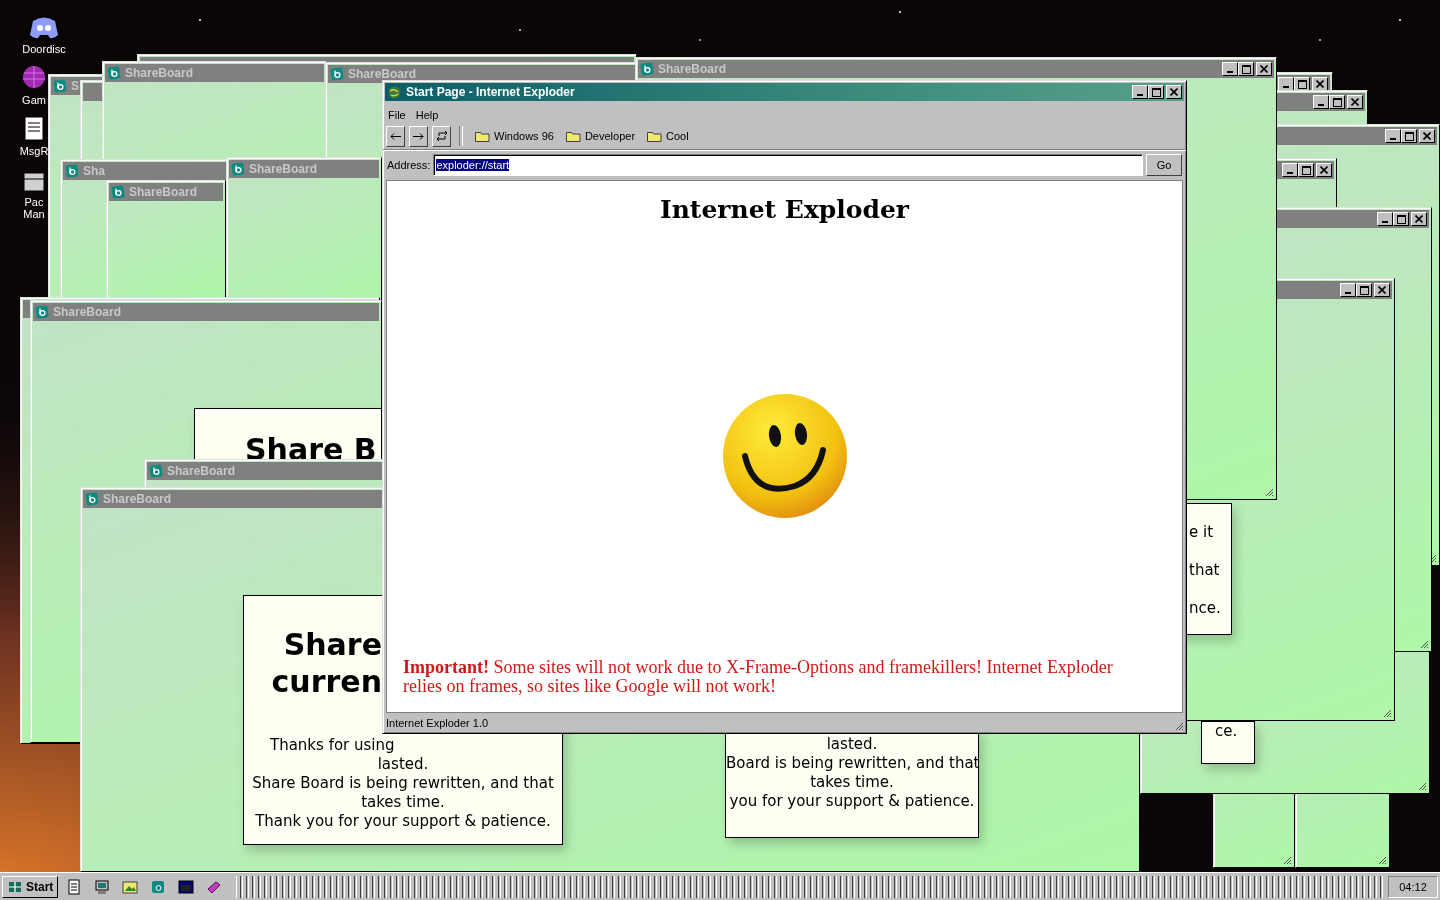 This screenshot has width=1440, height=900. Describe the element at coordinates (34, 151) in the screenshot. I see `desktop-icon-label: MsgR` at that location.